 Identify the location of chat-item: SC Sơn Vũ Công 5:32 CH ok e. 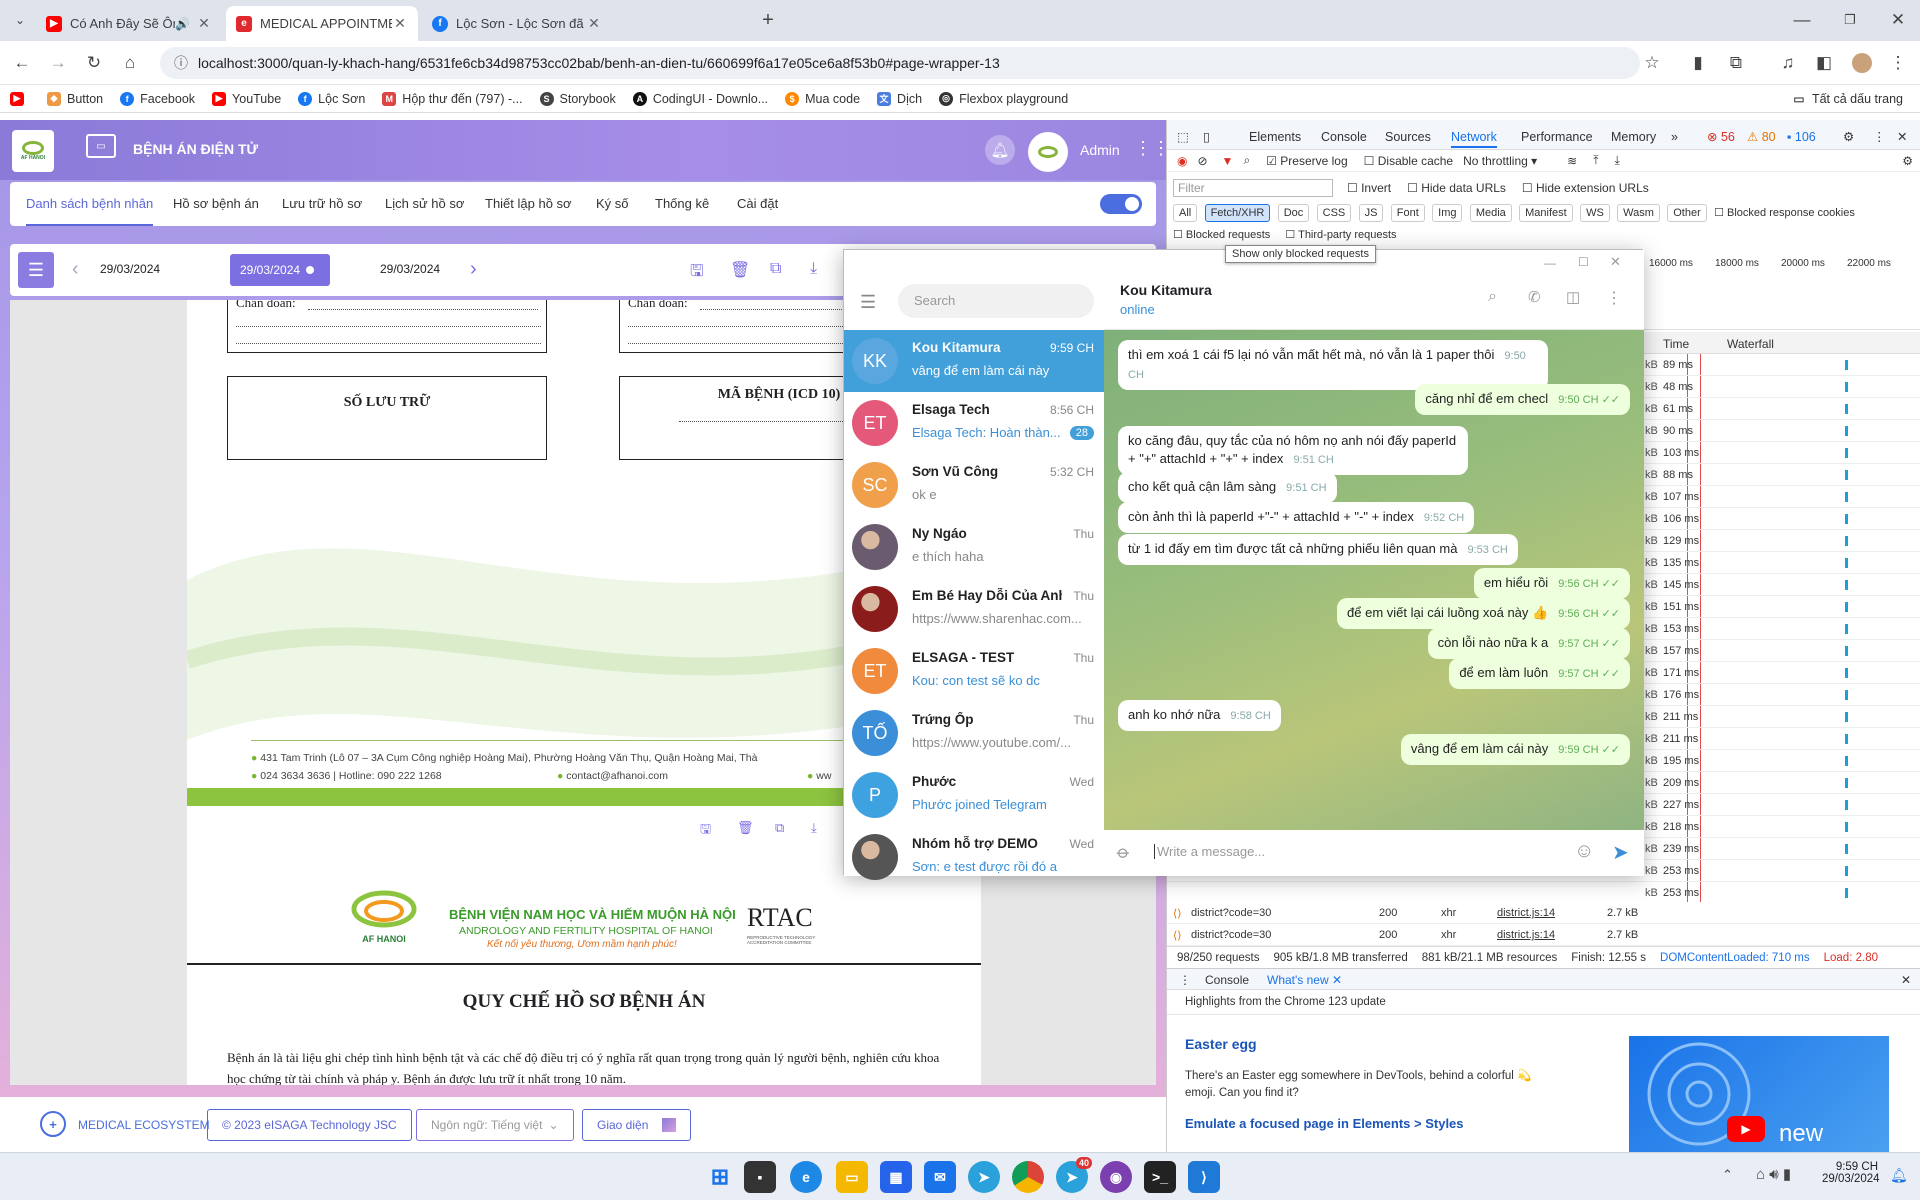
(974, 485).